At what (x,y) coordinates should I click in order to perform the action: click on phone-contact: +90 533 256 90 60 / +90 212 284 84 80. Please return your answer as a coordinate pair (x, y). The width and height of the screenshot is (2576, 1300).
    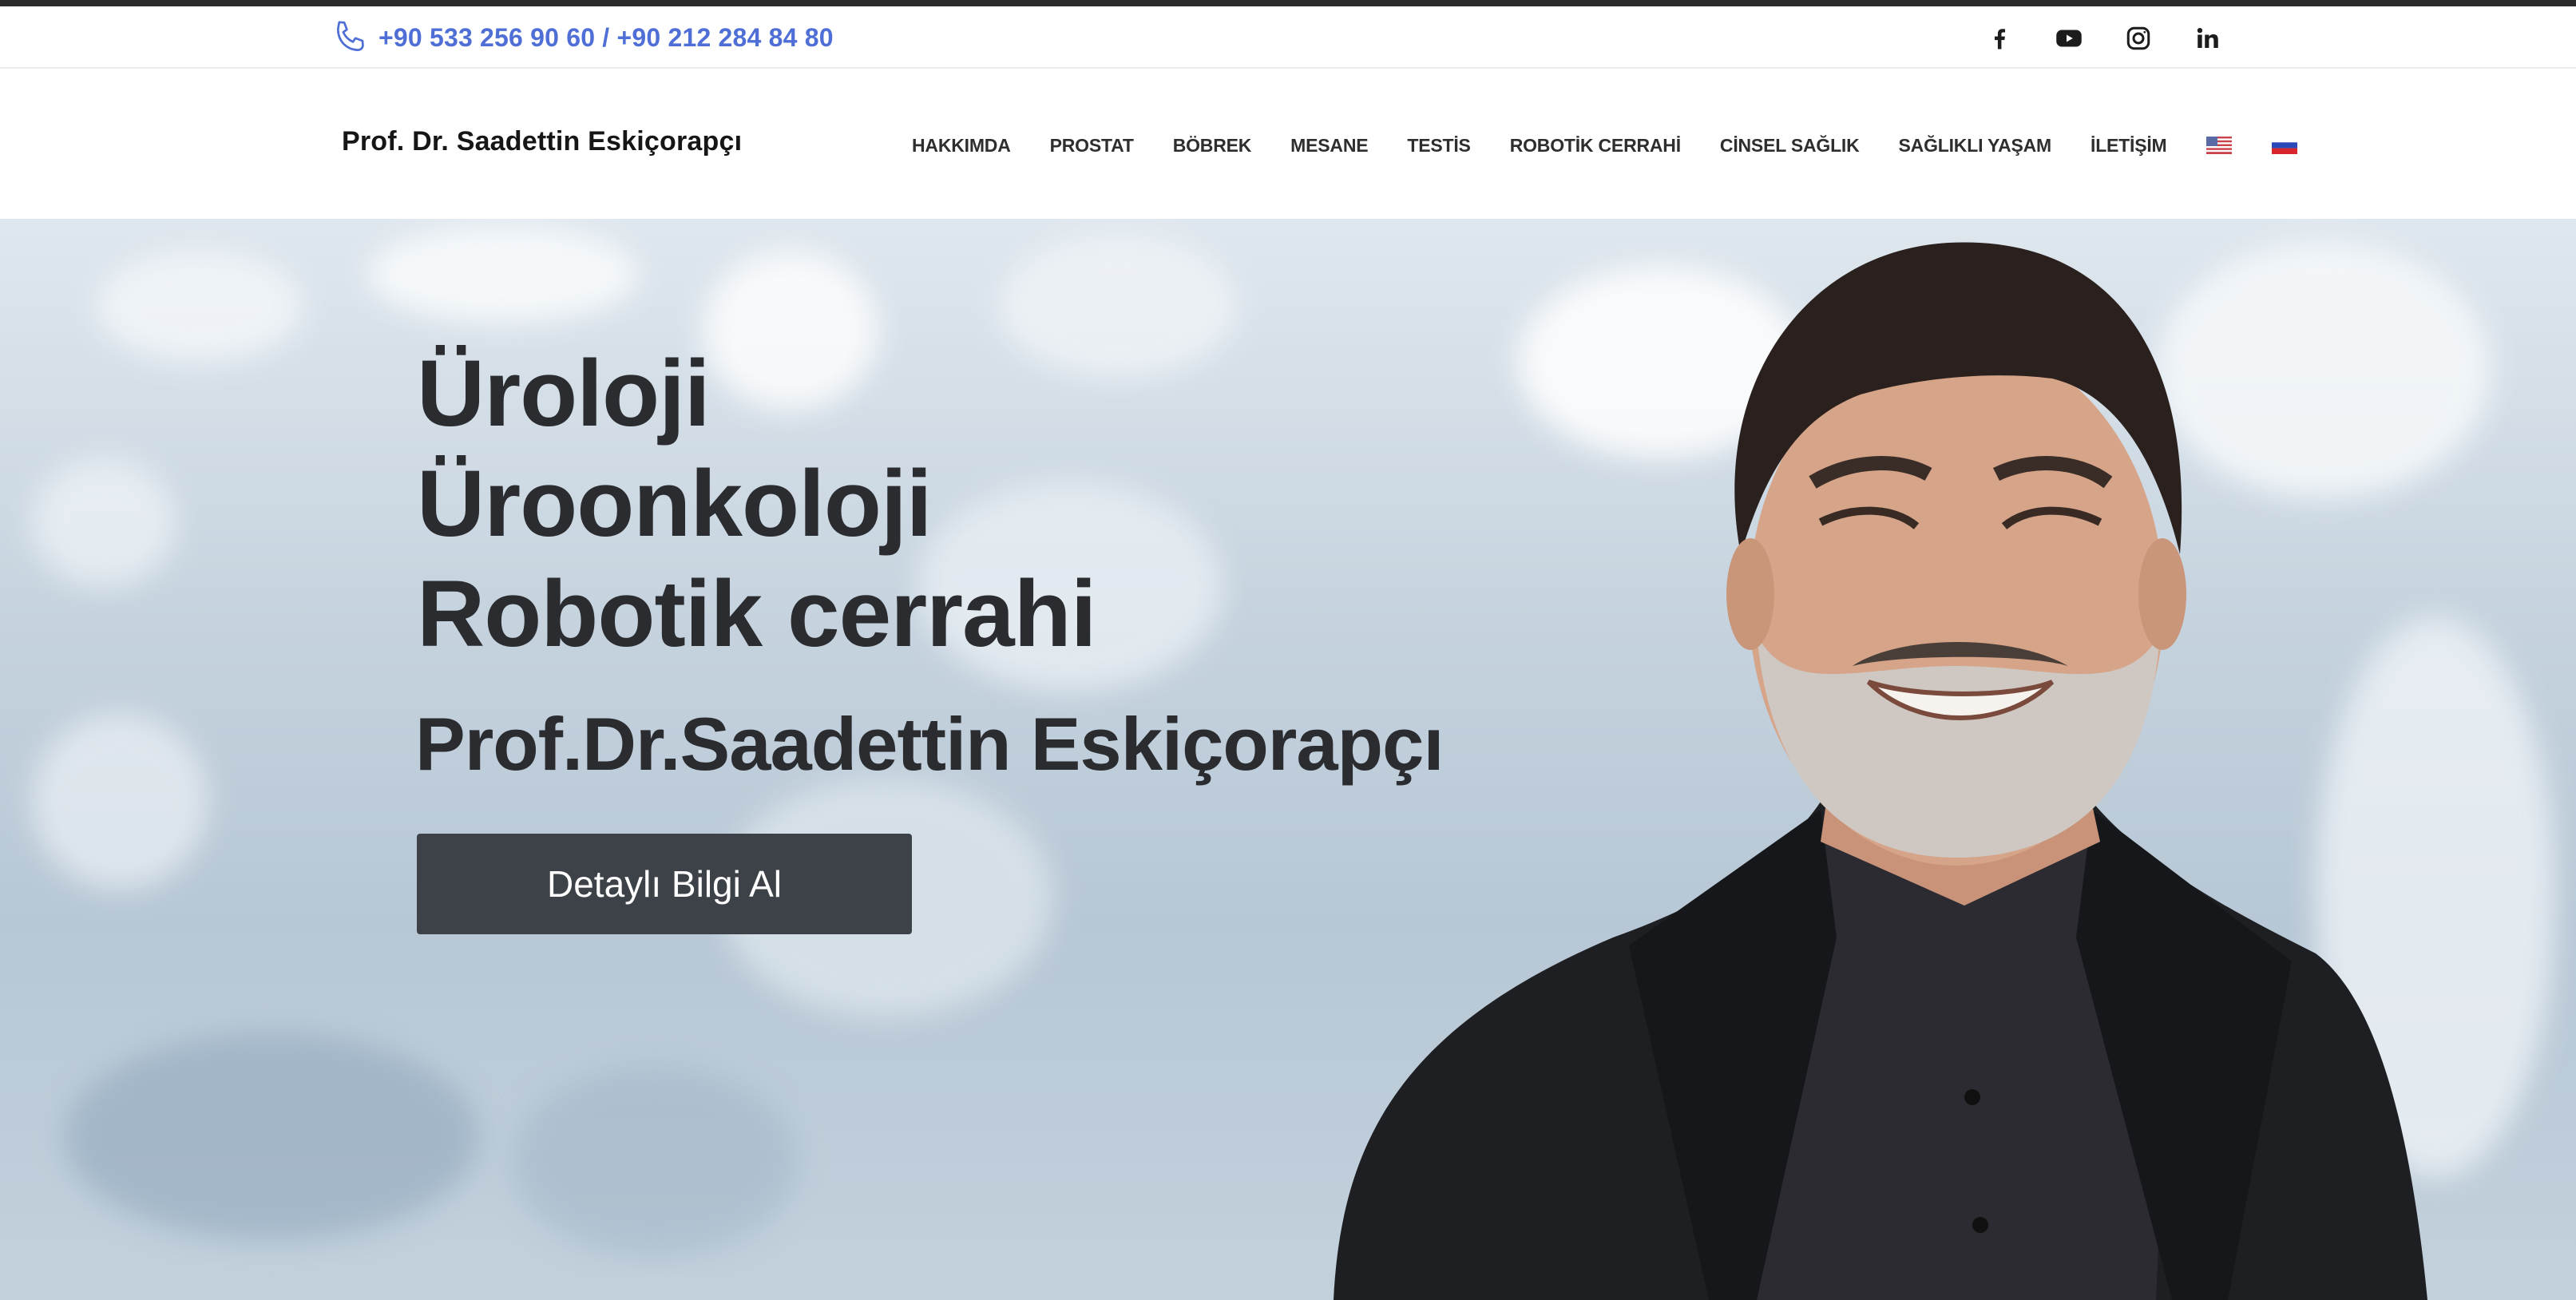
    Looking at the image, I should click on (582, 37).